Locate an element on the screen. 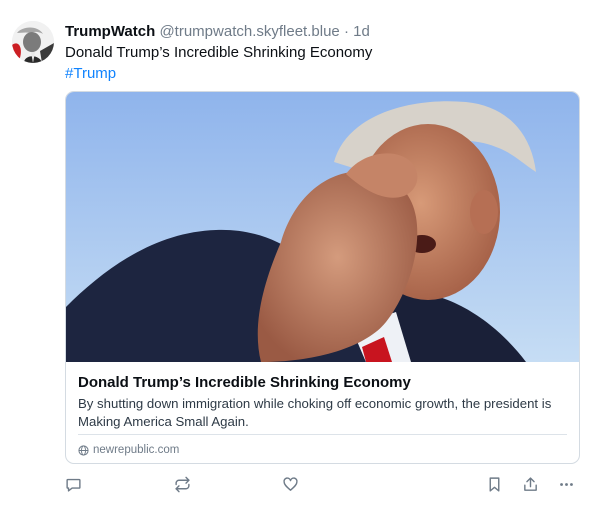 This screenshot has width=610, height=510. reply-button is located at coordinates (73, 484).